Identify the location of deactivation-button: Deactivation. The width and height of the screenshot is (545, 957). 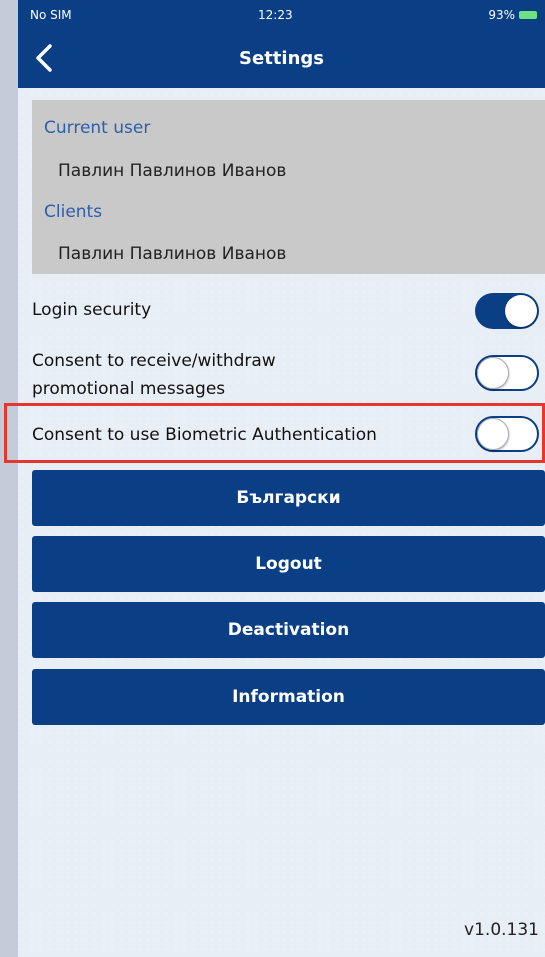
(288, 630).